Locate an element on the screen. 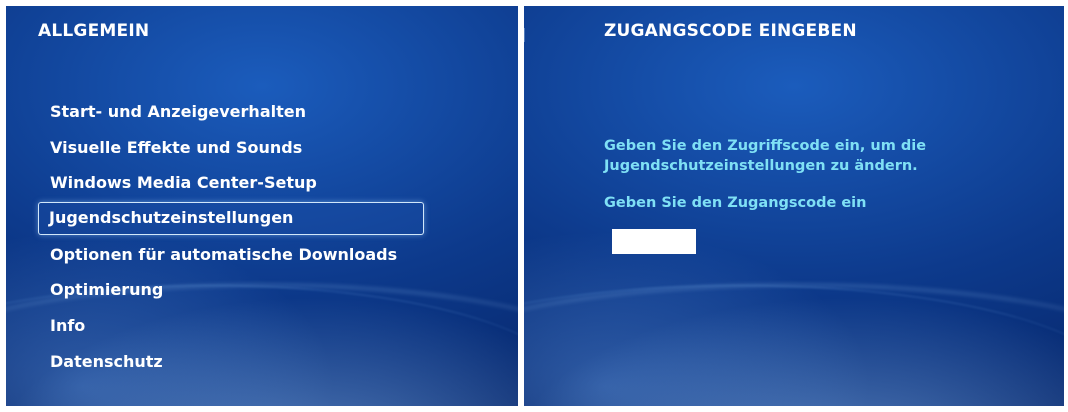  menu-item-parental-controls: Jugendschutzeinstellungen is located at coordinates (231, 218).